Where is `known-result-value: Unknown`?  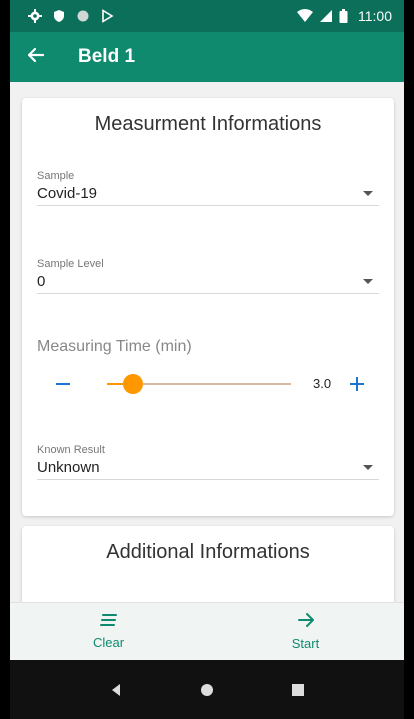 known-result-value: Unknown is located at coordinates (68, 467).